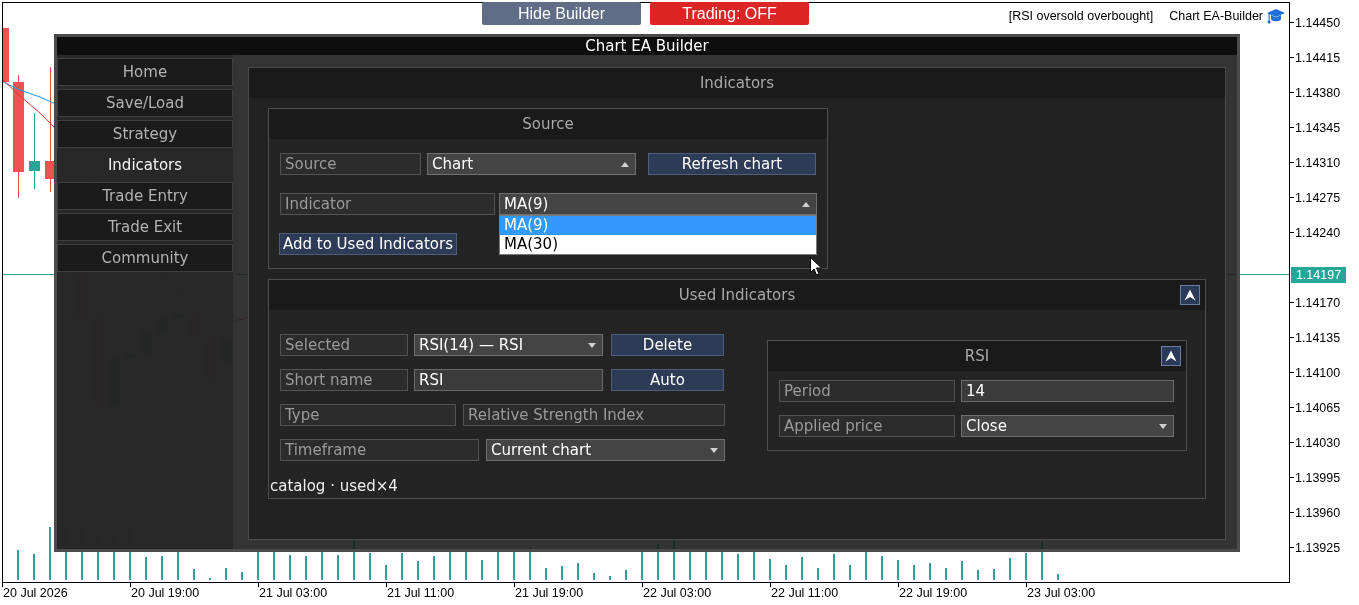 This screenshot has width=1359, height=605. Describe the element at coordinates (933, 593) in the screenshot. I see `time-label: 22 Jul 19:00` at that location.